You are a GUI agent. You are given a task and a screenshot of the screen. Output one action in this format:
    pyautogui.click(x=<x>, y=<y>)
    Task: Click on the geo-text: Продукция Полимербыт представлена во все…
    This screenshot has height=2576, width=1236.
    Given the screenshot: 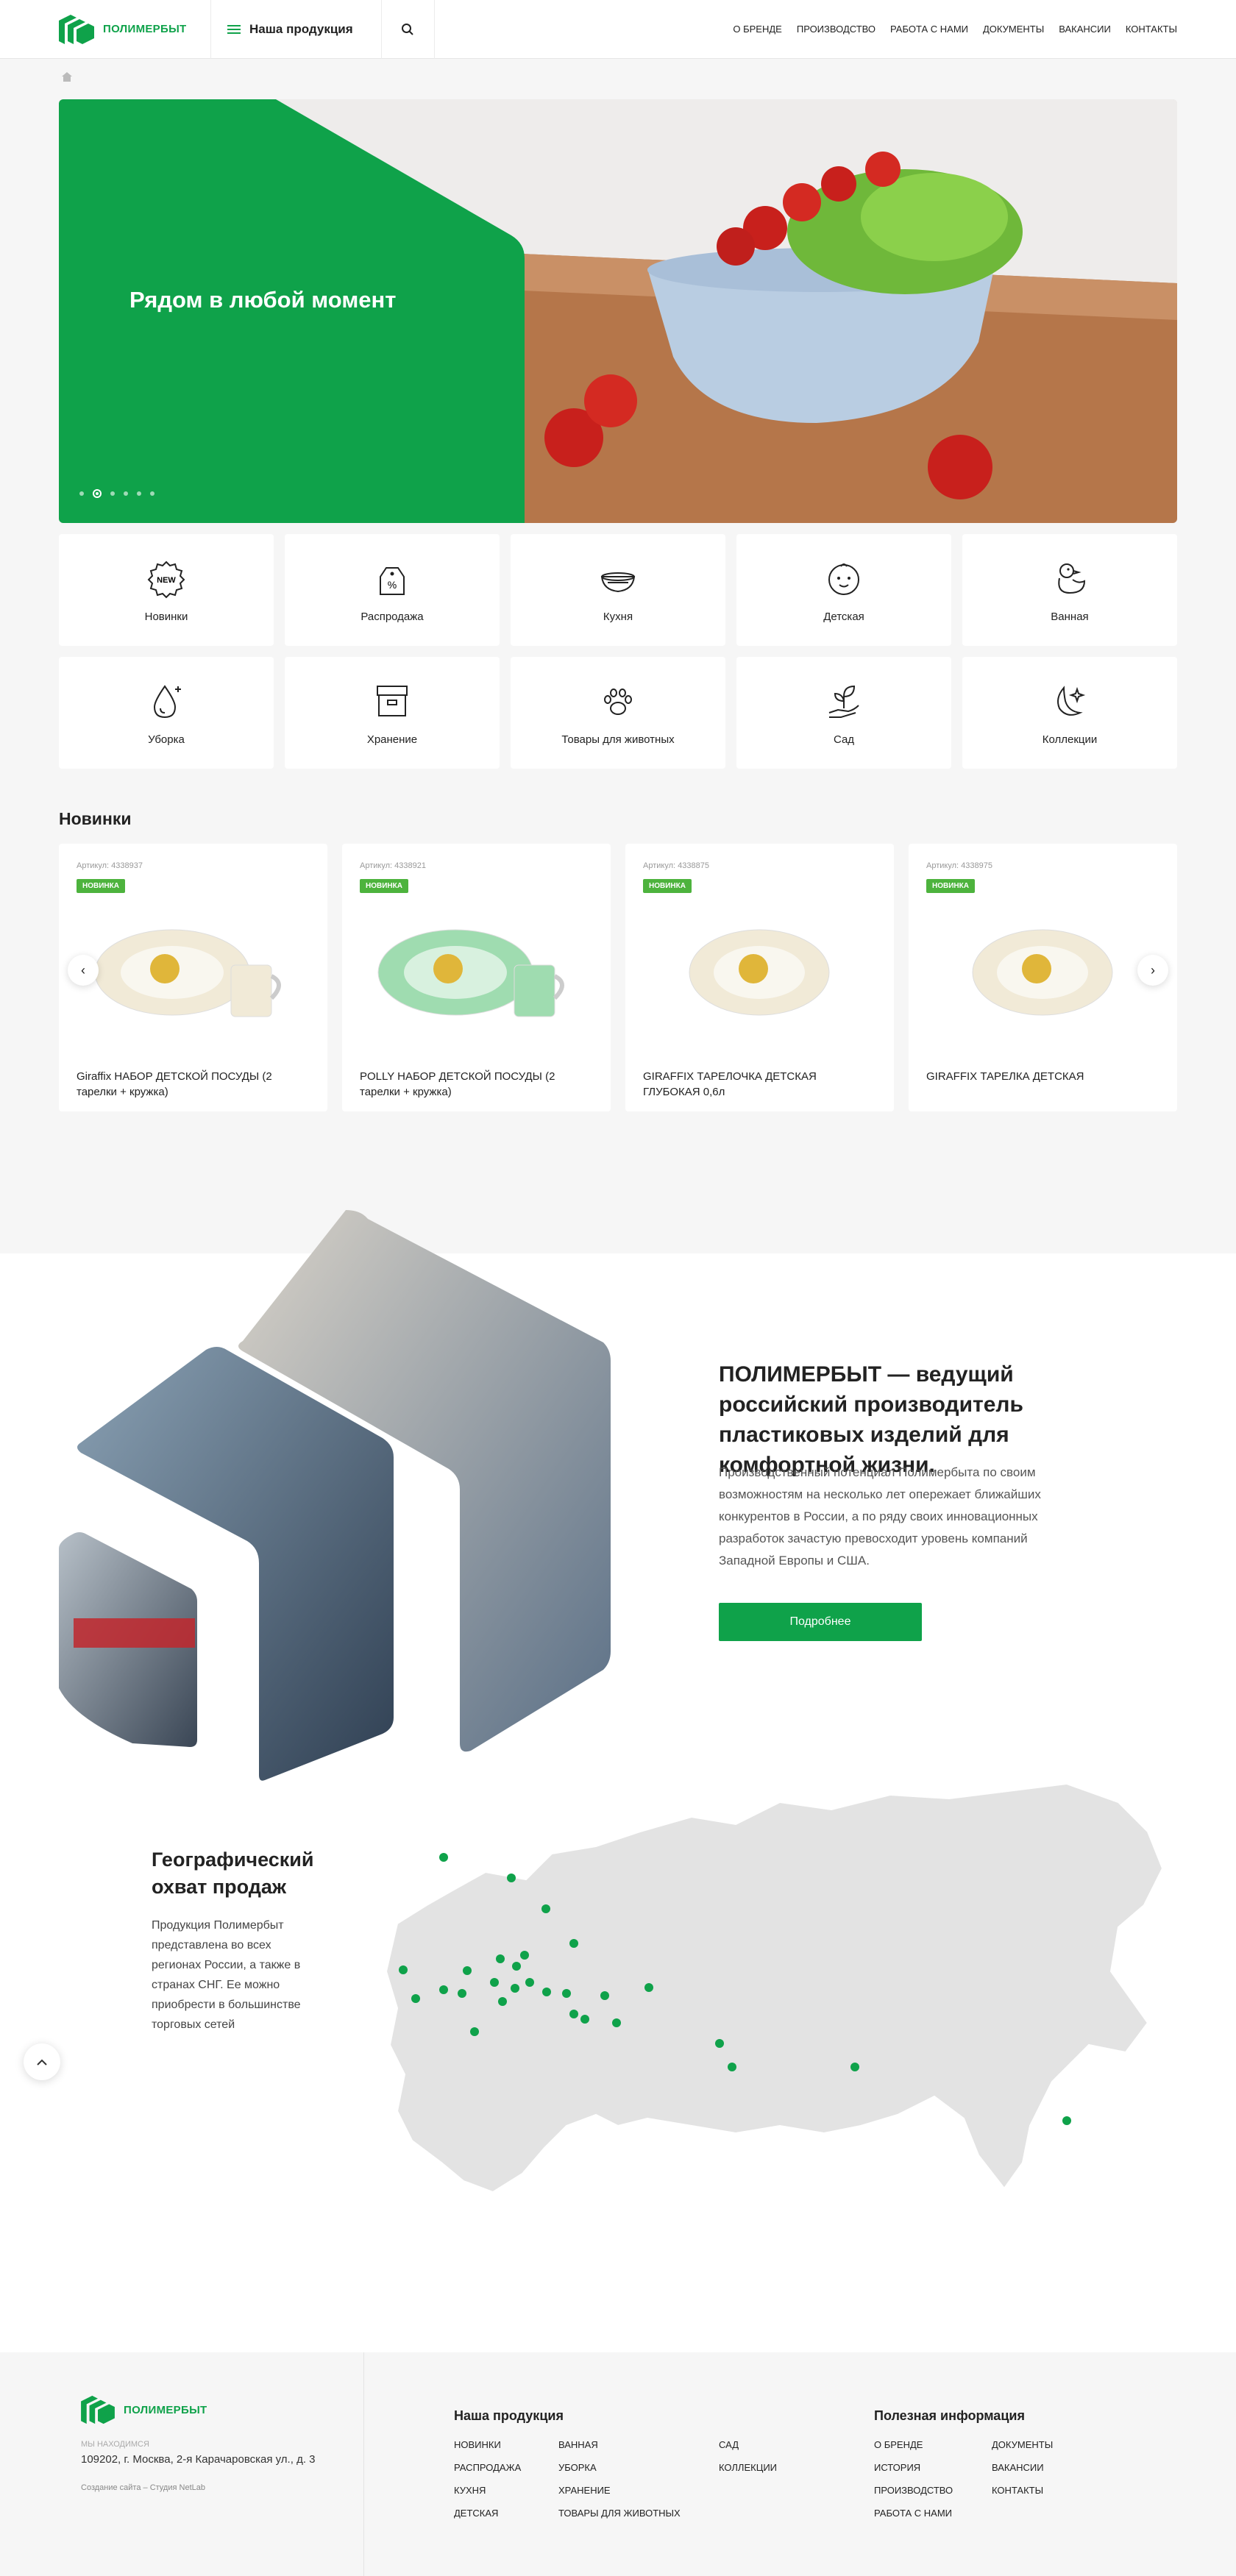 What is the action you would take?
    pyautogui.click(x=227, y=1975)
    